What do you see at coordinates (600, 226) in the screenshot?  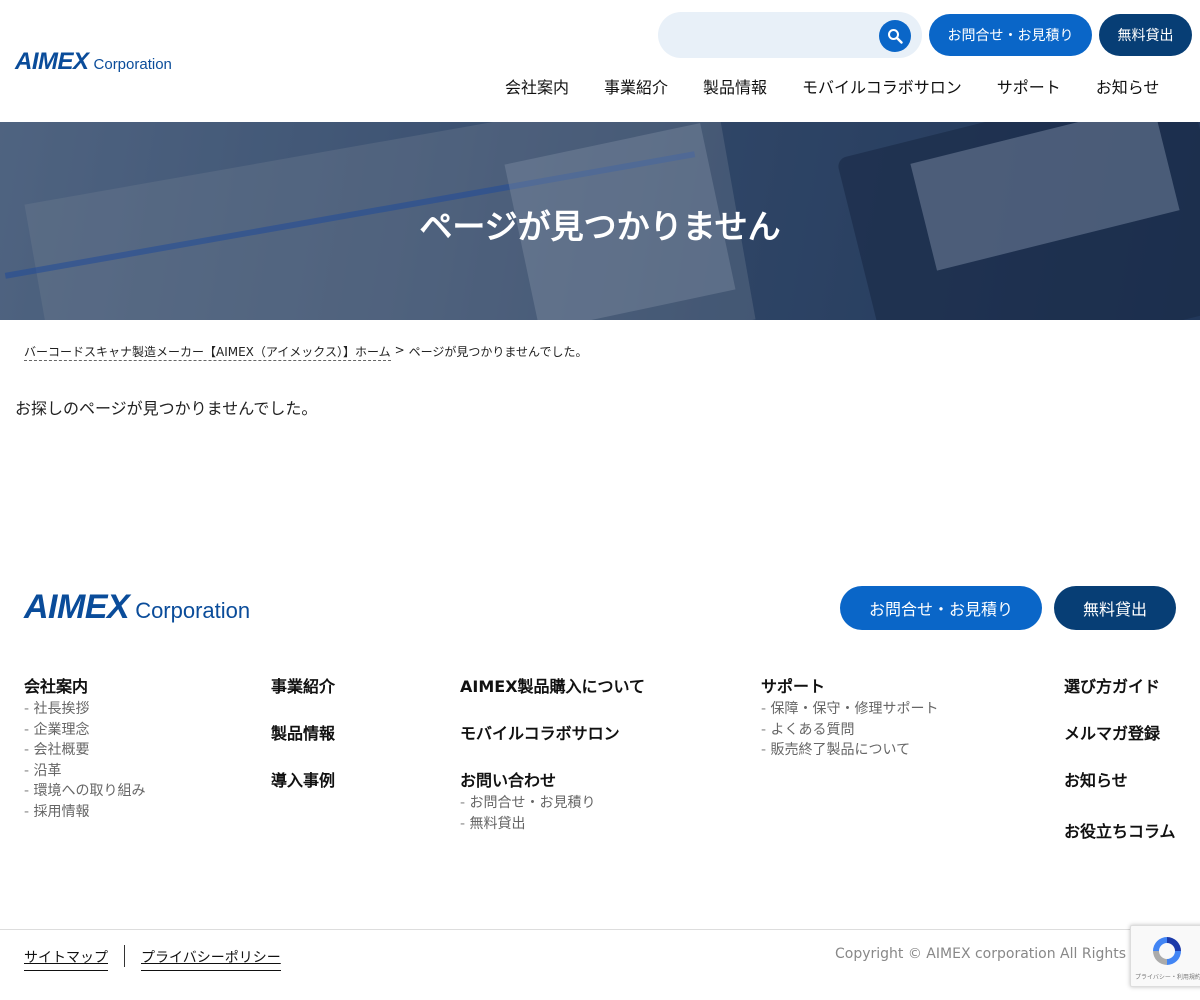 I see `page-title: ページが見つかりません` at bounding box center [600, 226].